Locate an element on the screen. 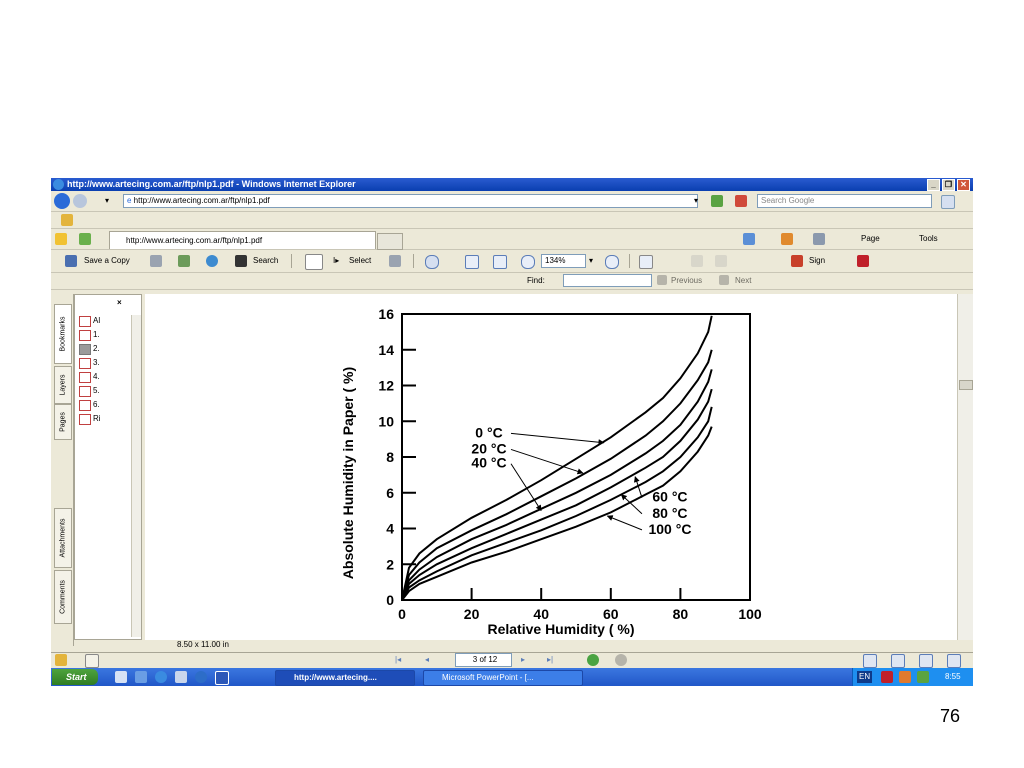 The image size is (1024, 768). start-button: Start is located at coordinates (75, 677).